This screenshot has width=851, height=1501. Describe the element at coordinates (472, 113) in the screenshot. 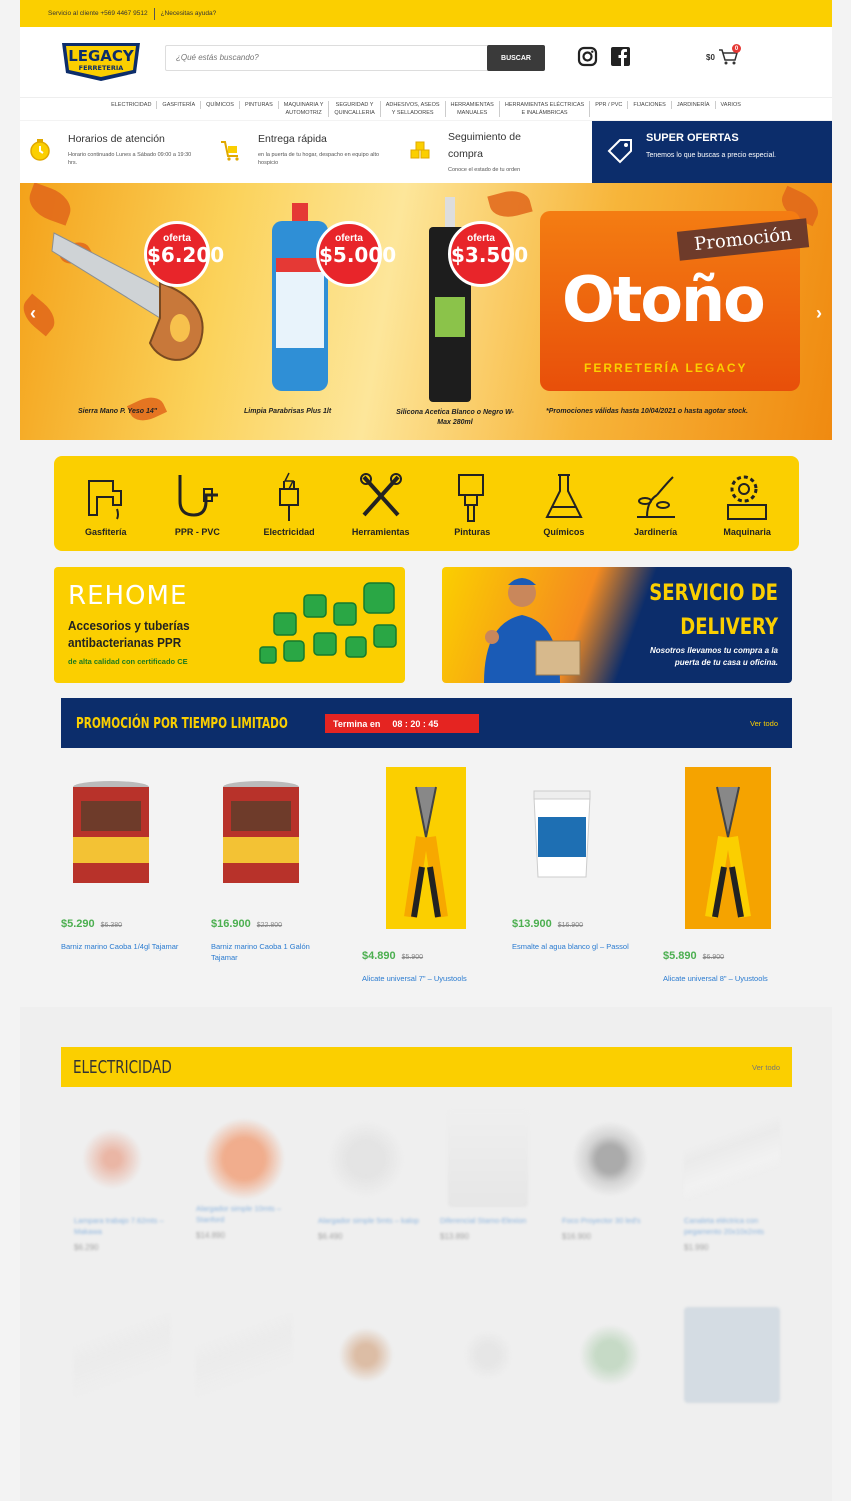

I see `nav-item-label: MANUALES` at that location.